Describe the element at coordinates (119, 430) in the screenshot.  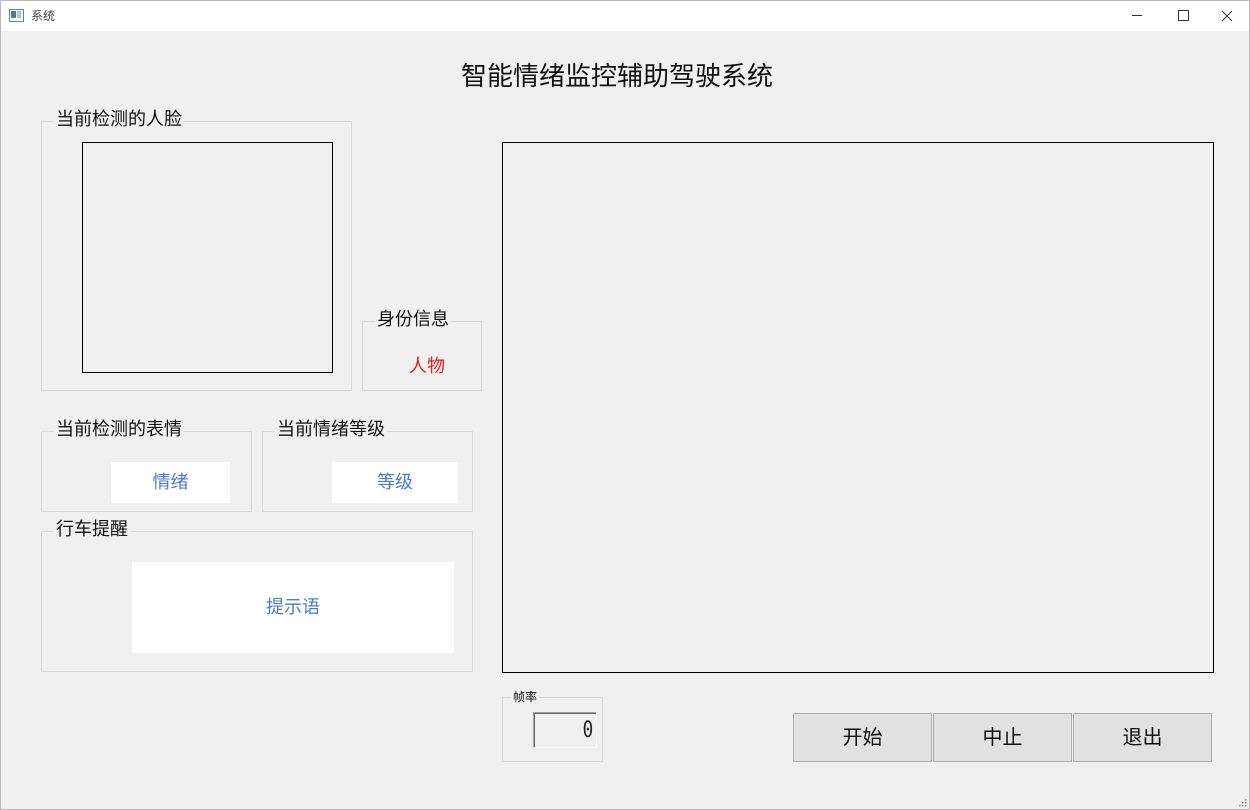
I see `expression-group-title: 当前检测的表情` at that location.